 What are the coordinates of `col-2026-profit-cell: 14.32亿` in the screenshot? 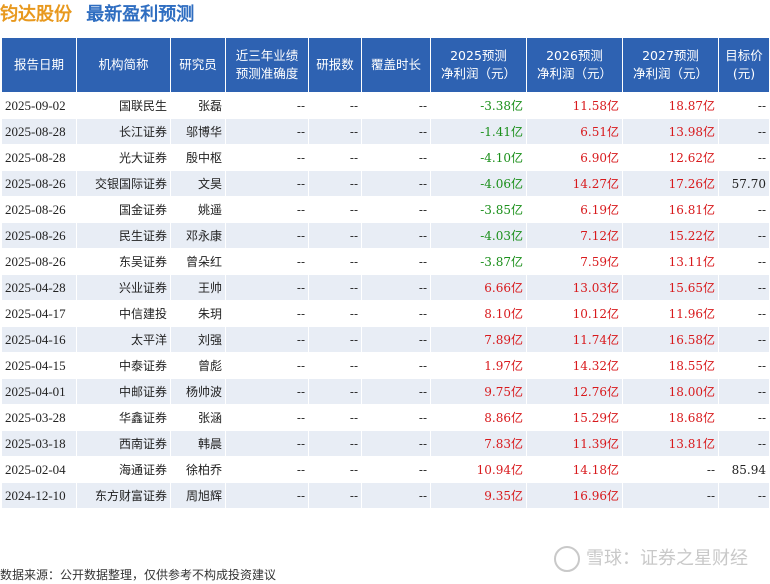 It's located at (574, 365).